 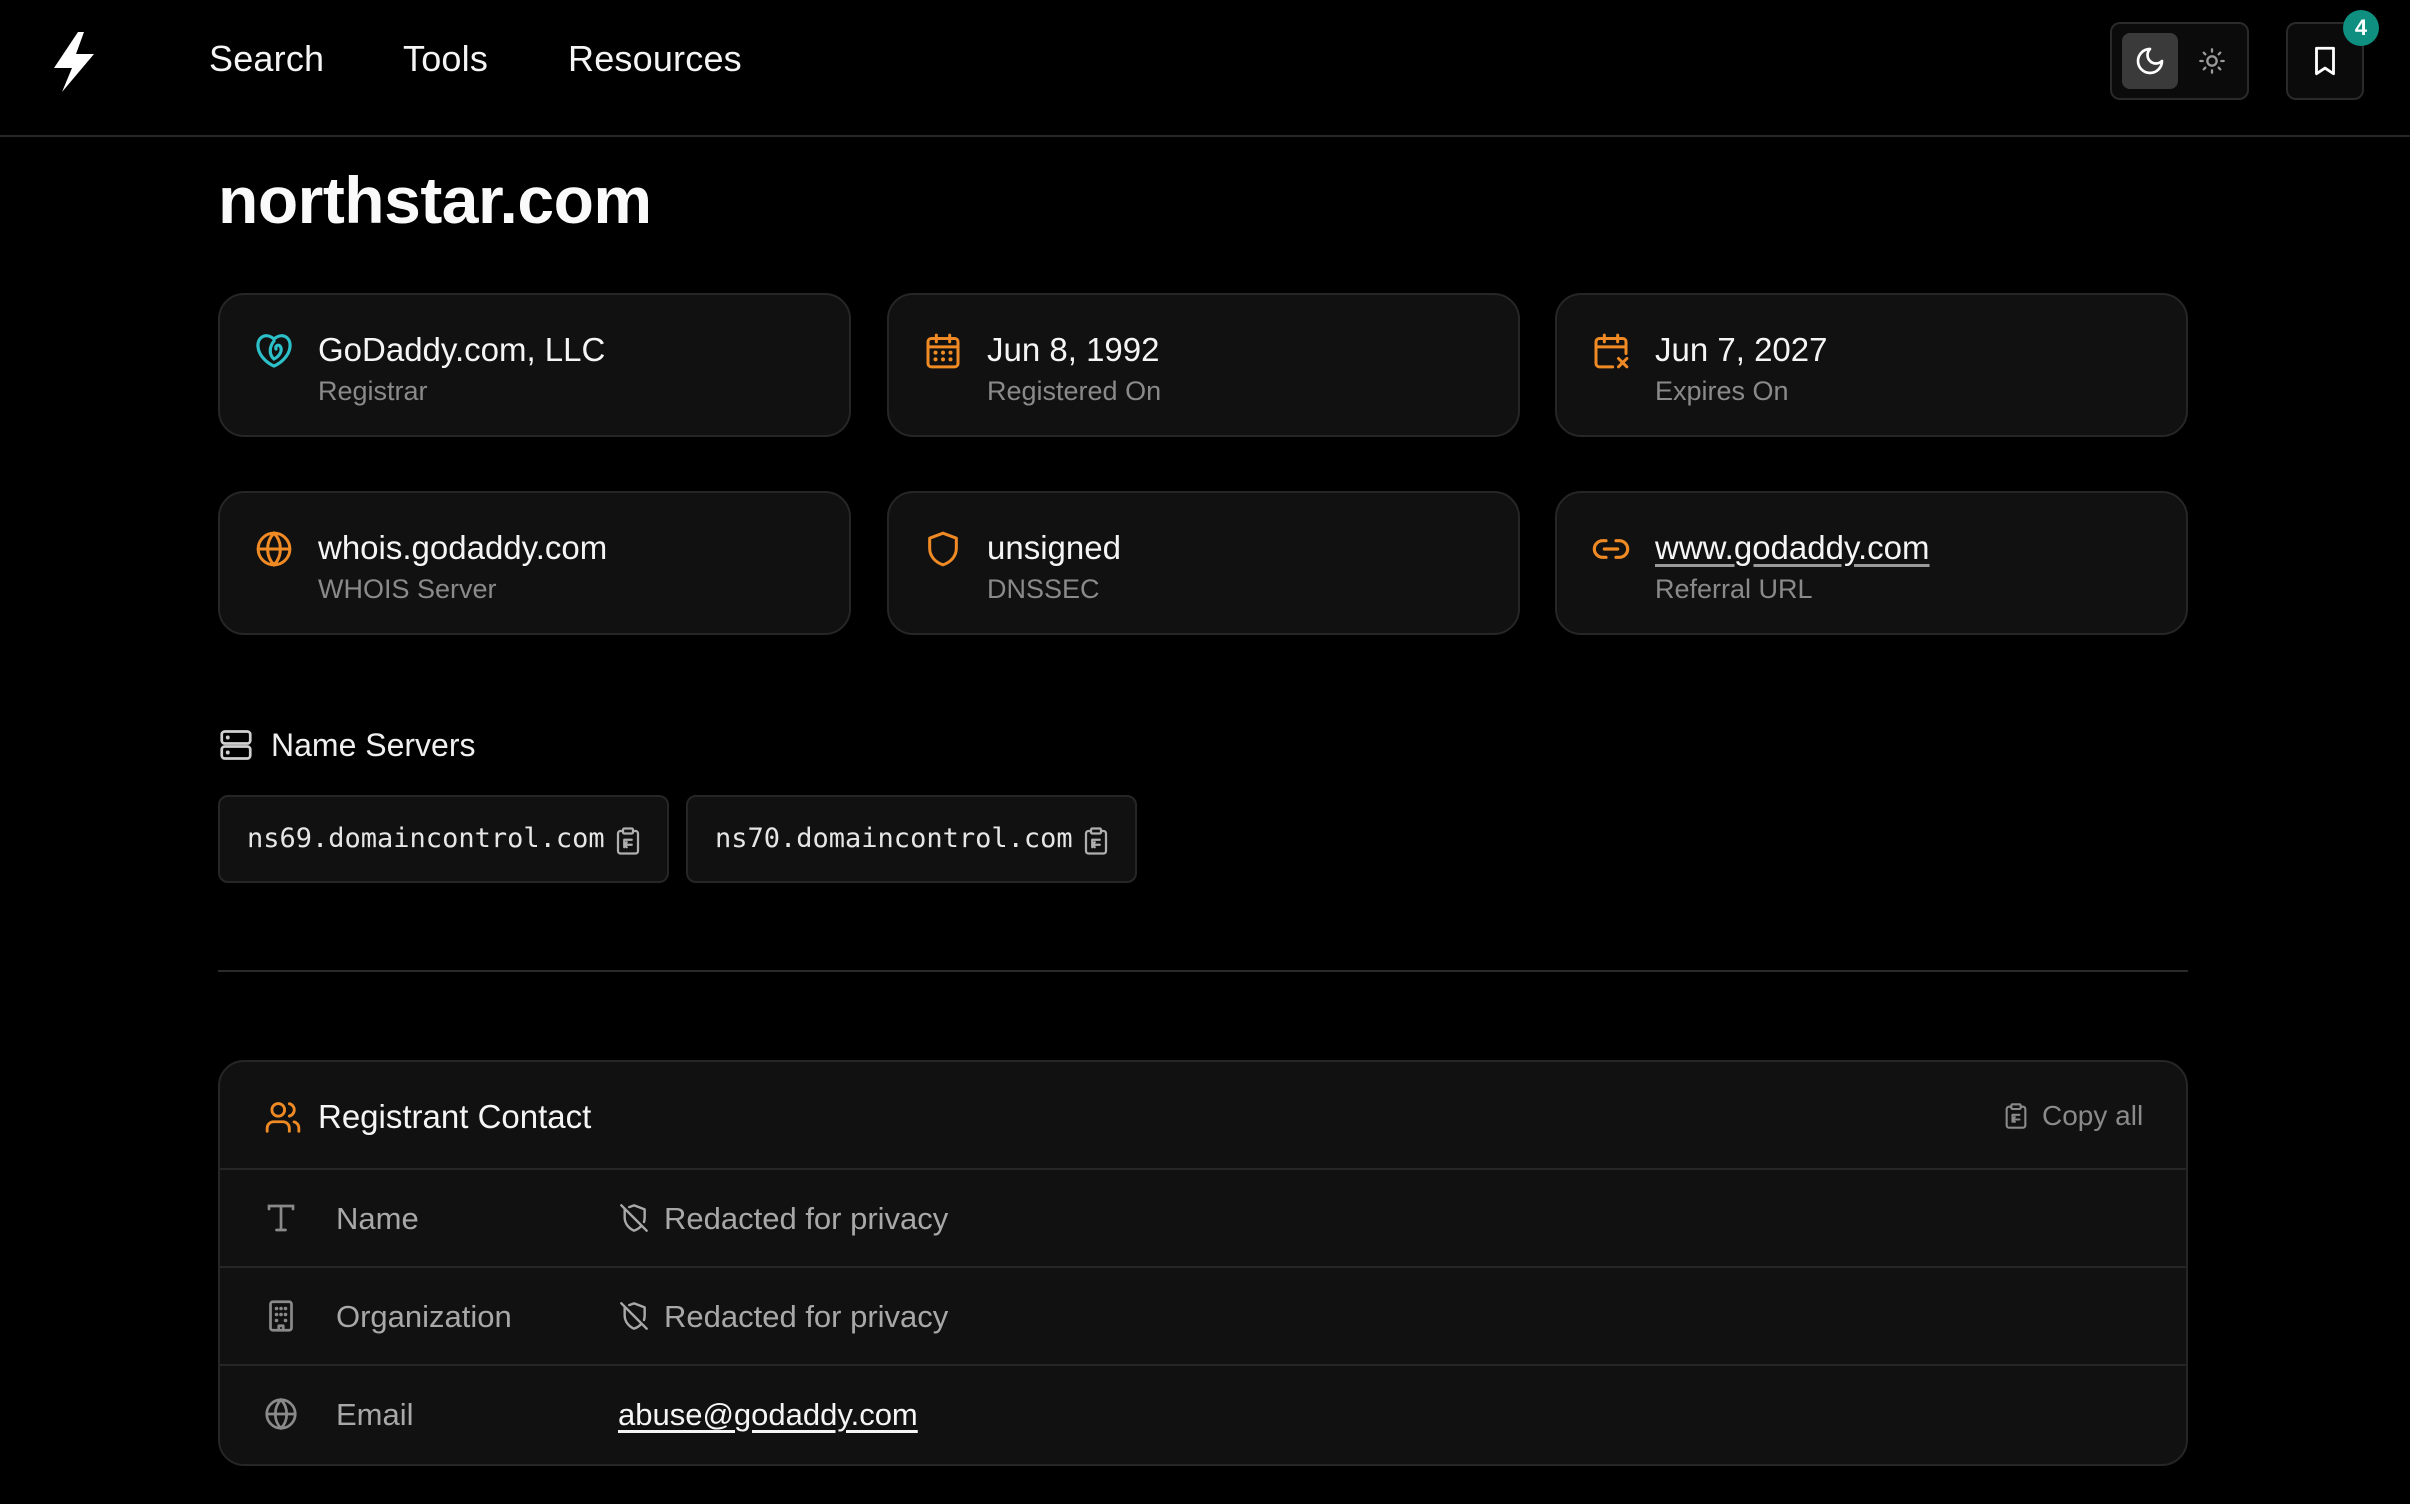 I want to click on nav-resources: Resources, so click(x=655, y=59).